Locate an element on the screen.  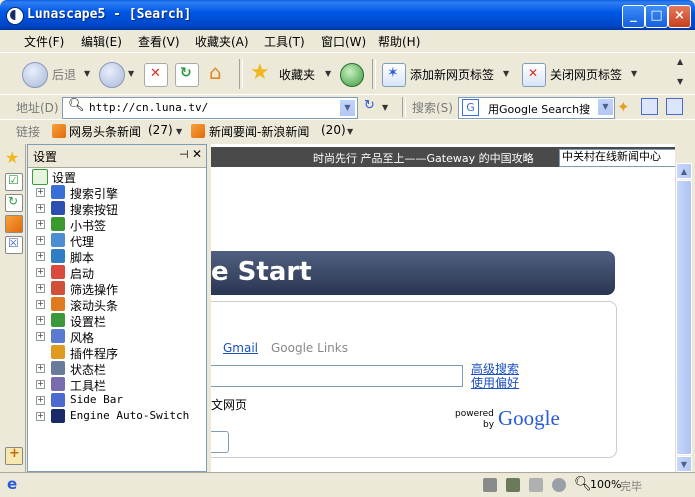
link-netease-count: (27) is located at coordinates (160, 130).